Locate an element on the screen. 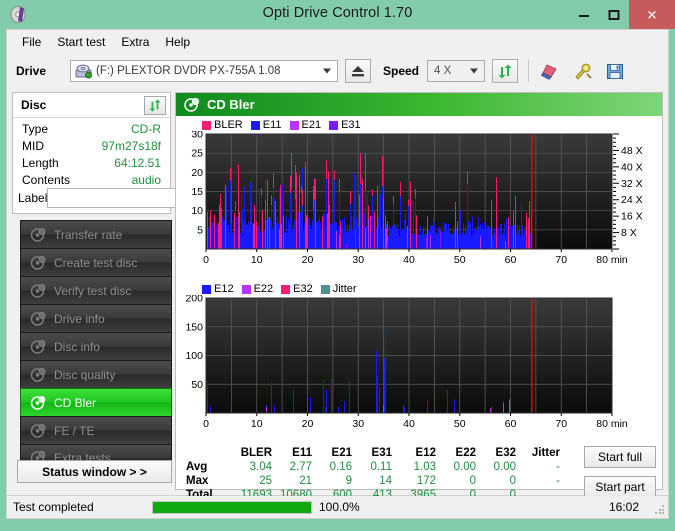 Image resolution: width=675 pixels, height=531 pixels. sidebar-item-transfer-rate: Transfer rate is located at coordinates (96, 234).